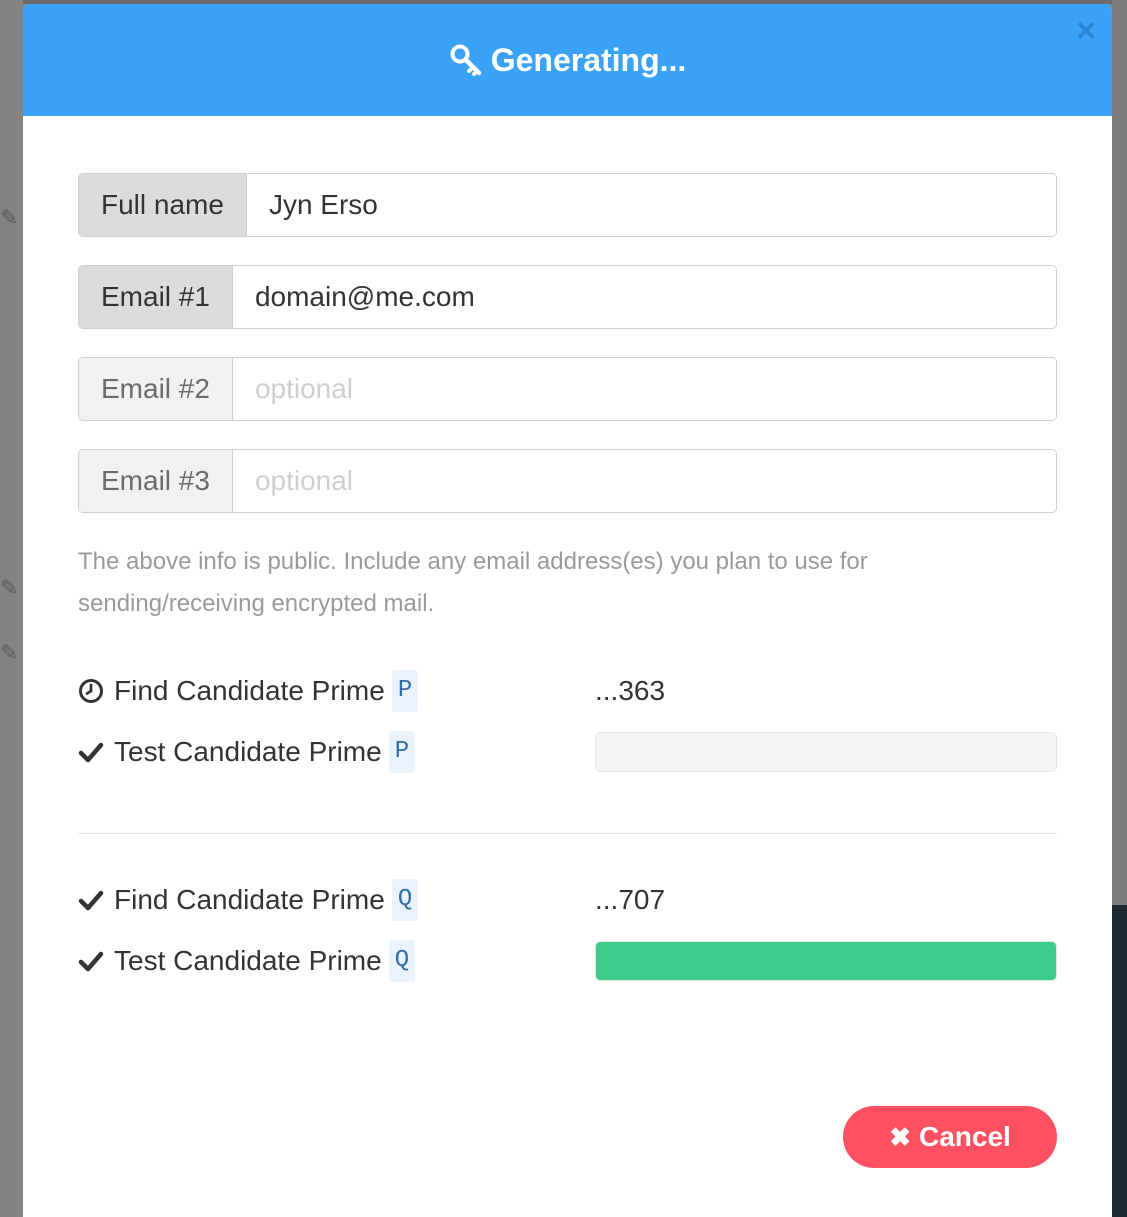 This screenshot has width=1127, height=1217. What do you see at coordinates (465, 60) in the screenshot?
I see `key-icon` at bounding box center [465, 60].